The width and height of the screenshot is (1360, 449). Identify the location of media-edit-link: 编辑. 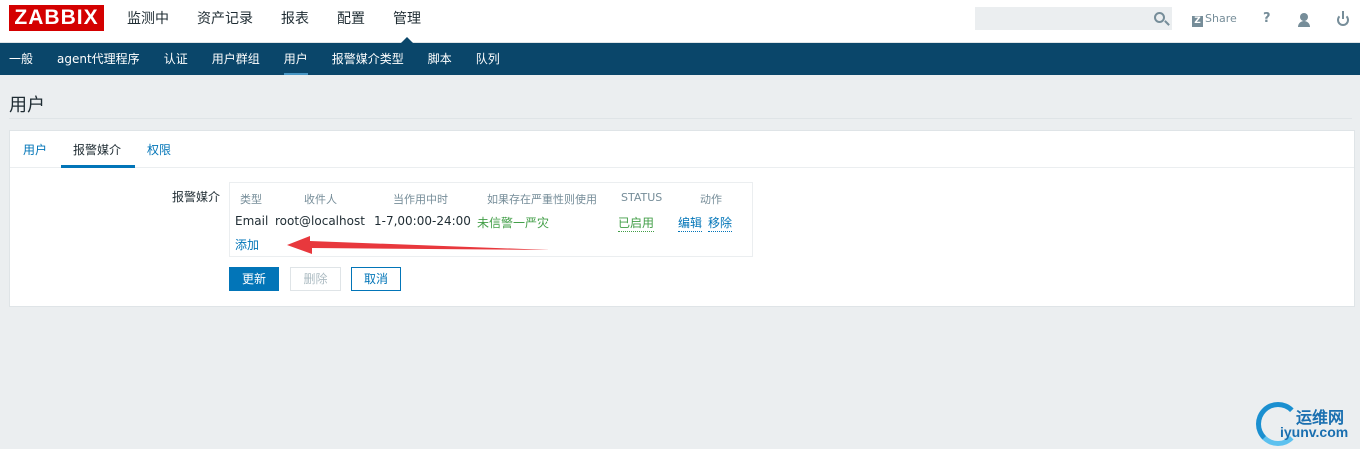
(690, 223).